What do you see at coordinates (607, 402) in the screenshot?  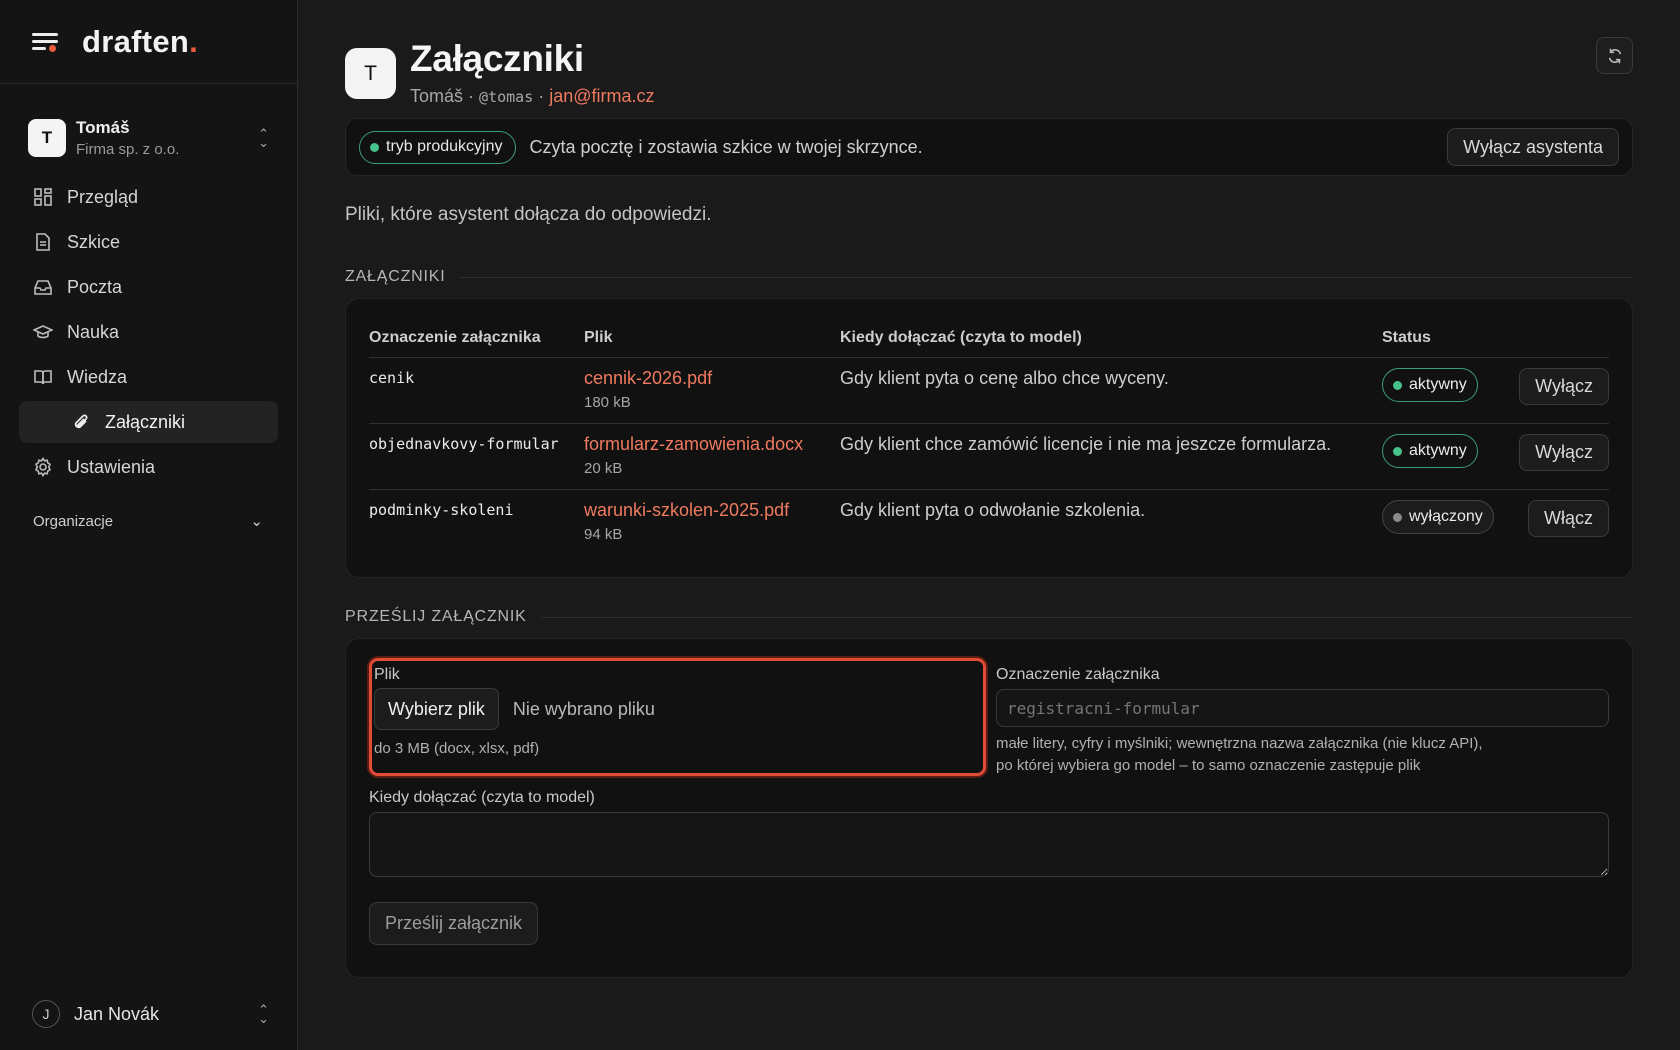 I see `attachment-file-size: 180 kB` at bounding box center [607, 402].